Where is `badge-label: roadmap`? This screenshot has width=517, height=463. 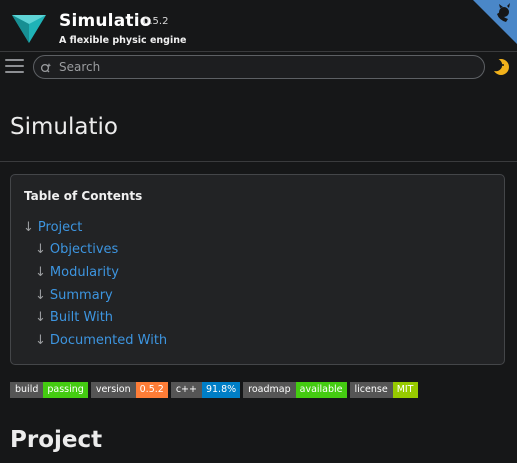 badge-label: roadmap is located at coordinates (269, 390).